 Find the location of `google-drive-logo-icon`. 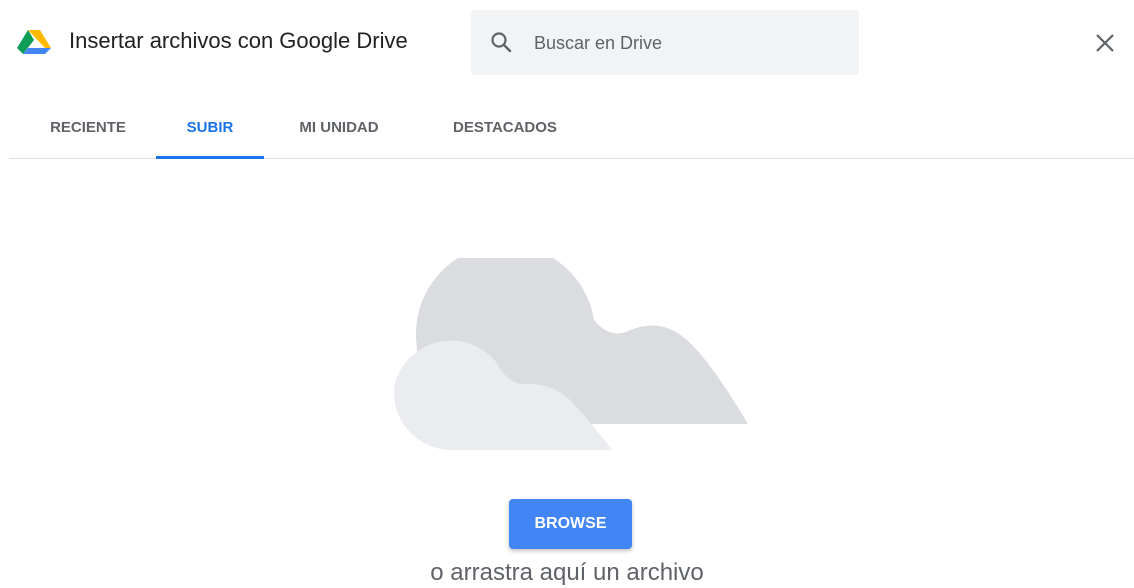

google-drive-logo-icon is located at coordinates (34, 42).